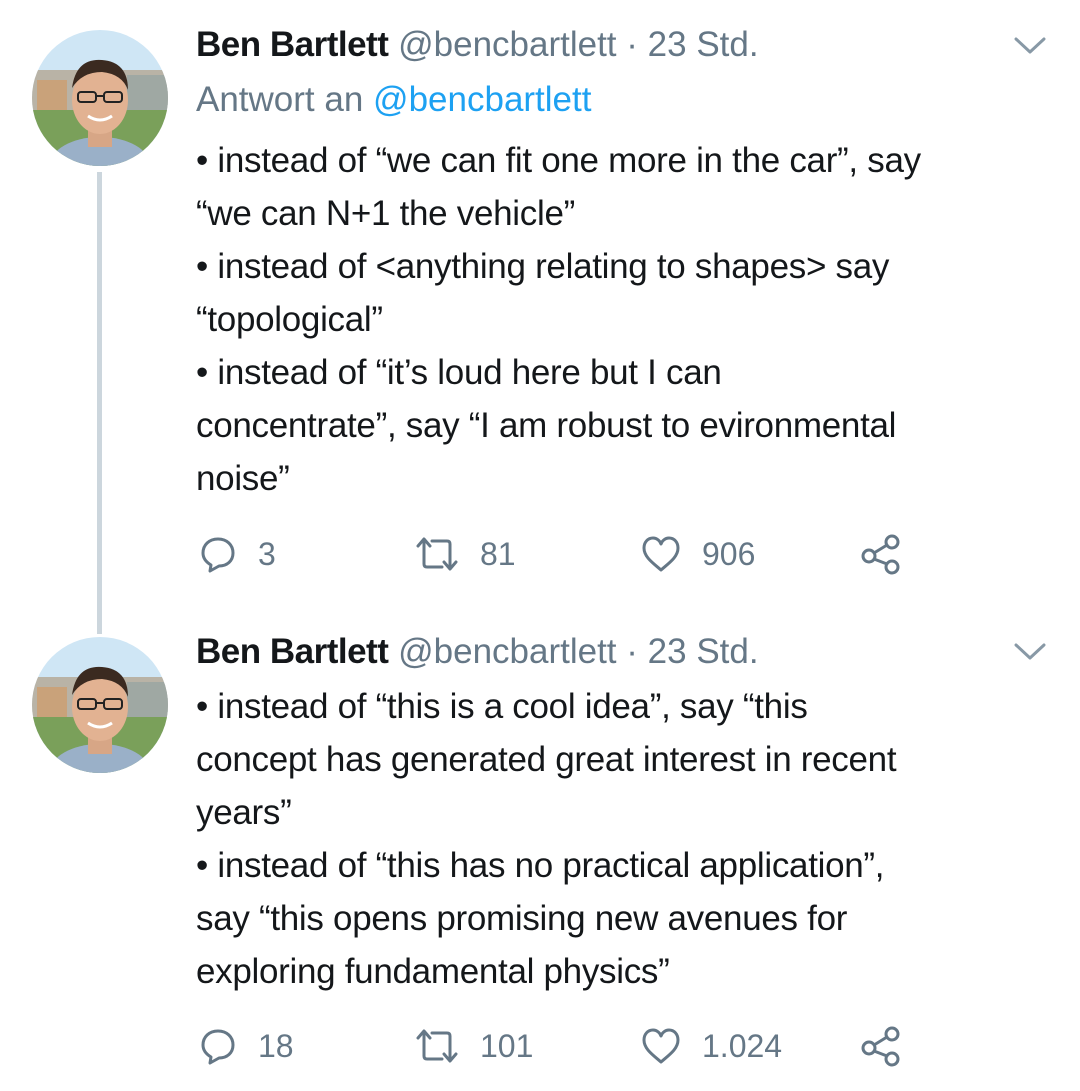 This screenshot has width=1080, height=1091. What do you see at coordinates (385, 213) in the screenshot?
I see `tweet-line: “we can N+1 the vehicle”` at bounding box center [385, 213].